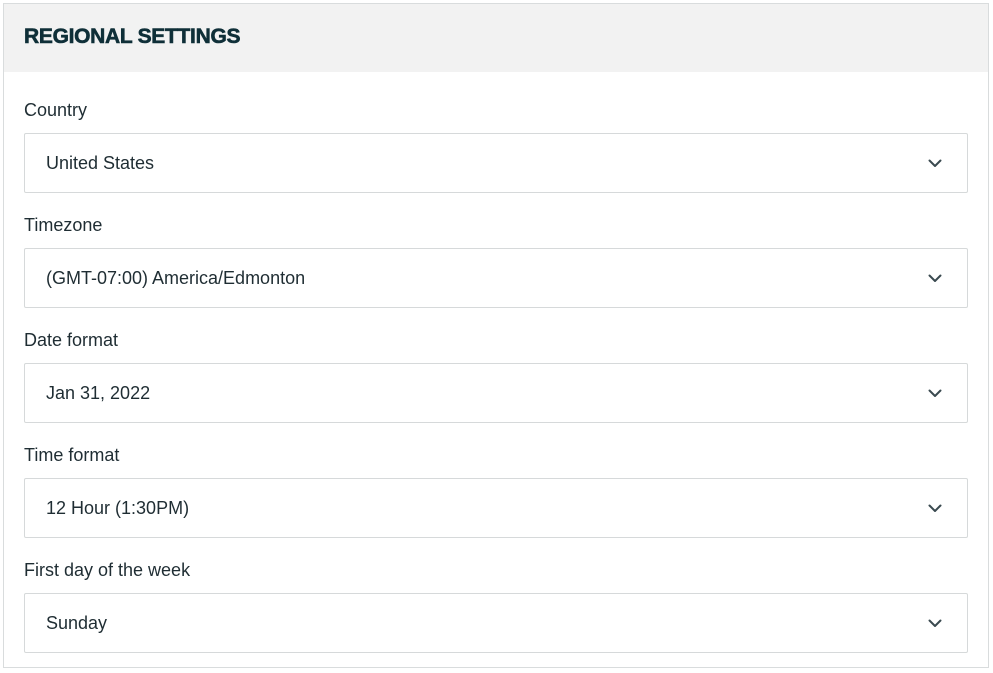 This screenshot has width=993, height=673. What do you see at coordinates (107, 570) in the screenshot?
I see `first-day-of-week-label: First day of the week` at bounding box center [107, 570].